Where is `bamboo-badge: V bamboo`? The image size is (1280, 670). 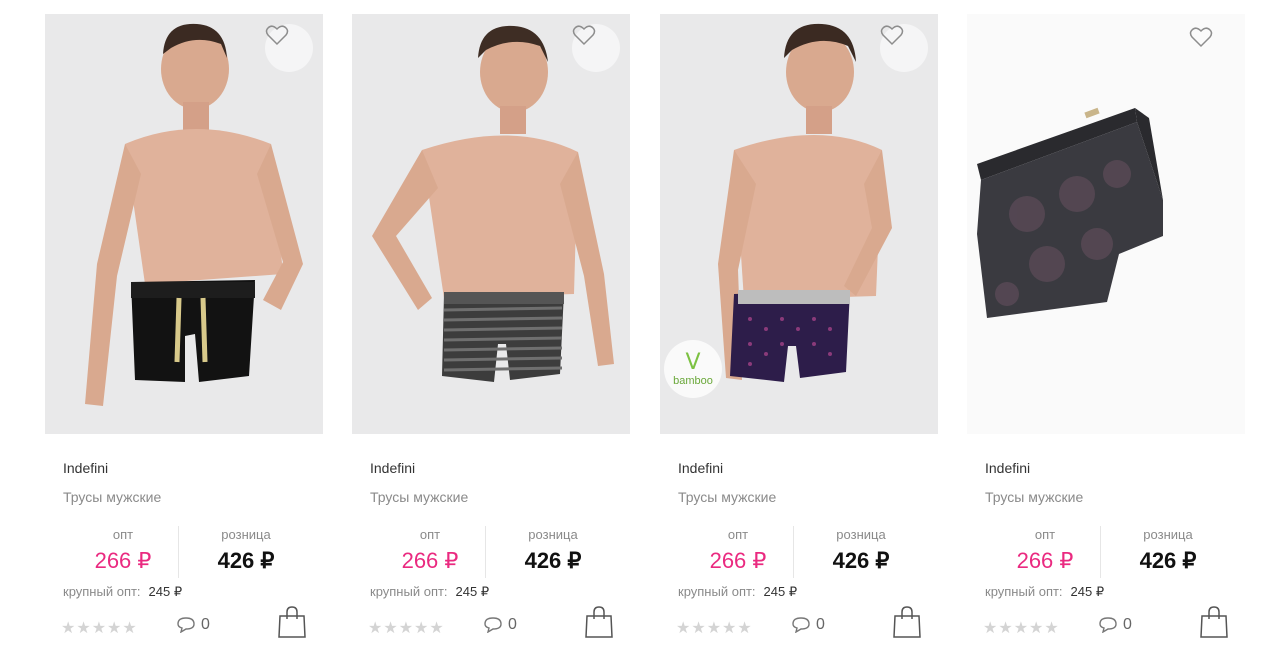 bamboo-badge: V bamboo is located at coordinates (693, 369).